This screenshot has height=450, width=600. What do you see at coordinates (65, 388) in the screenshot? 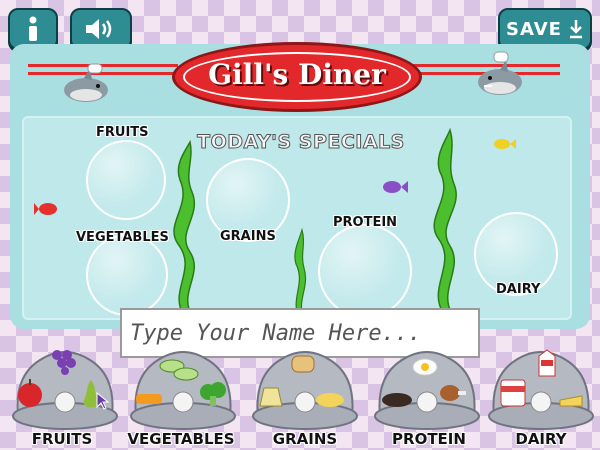
I see `fruits-tray` at bounding box center [65, 388].